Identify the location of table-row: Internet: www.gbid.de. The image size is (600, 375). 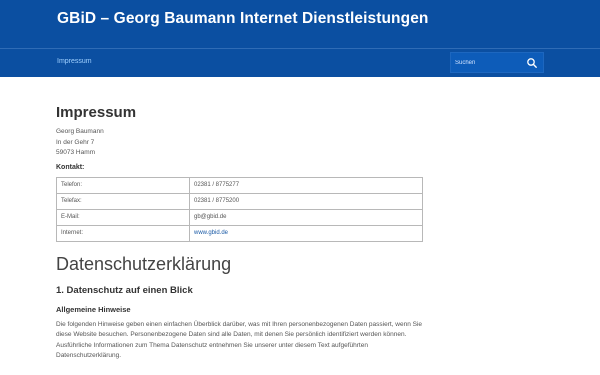
(239, 233).